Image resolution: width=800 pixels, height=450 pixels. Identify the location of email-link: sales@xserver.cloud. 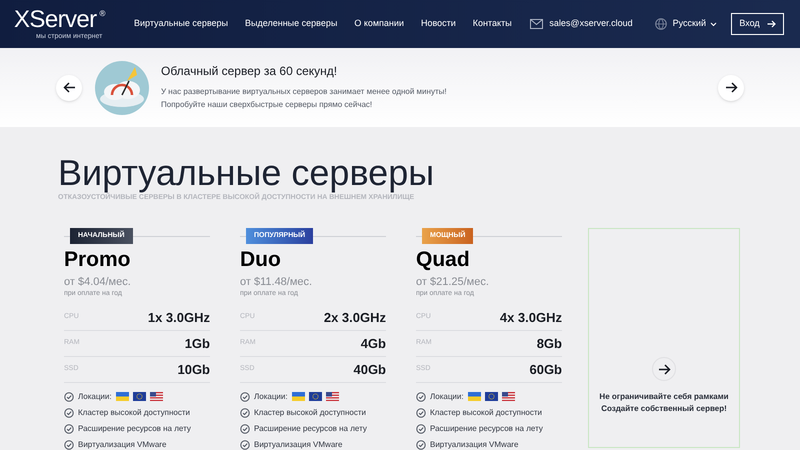
(591, 24).